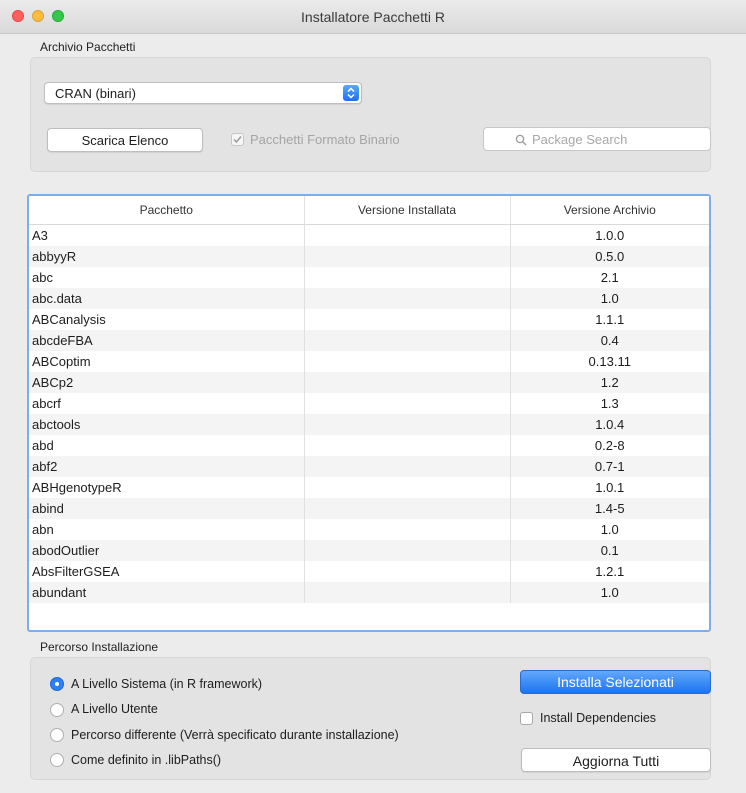 This screenshot has height=793, width=746. I want to click on download-list-label: Scarica Elenco, so click(125, 140).